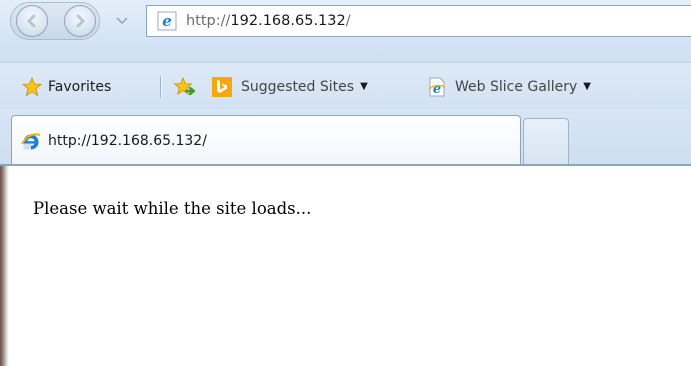  Describe the element at coordinates (31, 141) in the screenshot. I see `ie-logo-icon` at that location.